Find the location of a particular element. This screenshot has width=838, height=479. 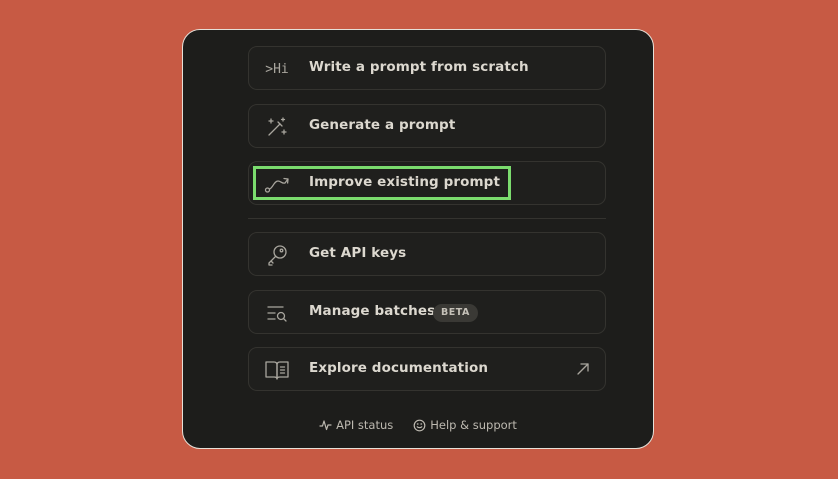

improve-prompt-button: Improve existing prompt is located at coordinates (427, 183).